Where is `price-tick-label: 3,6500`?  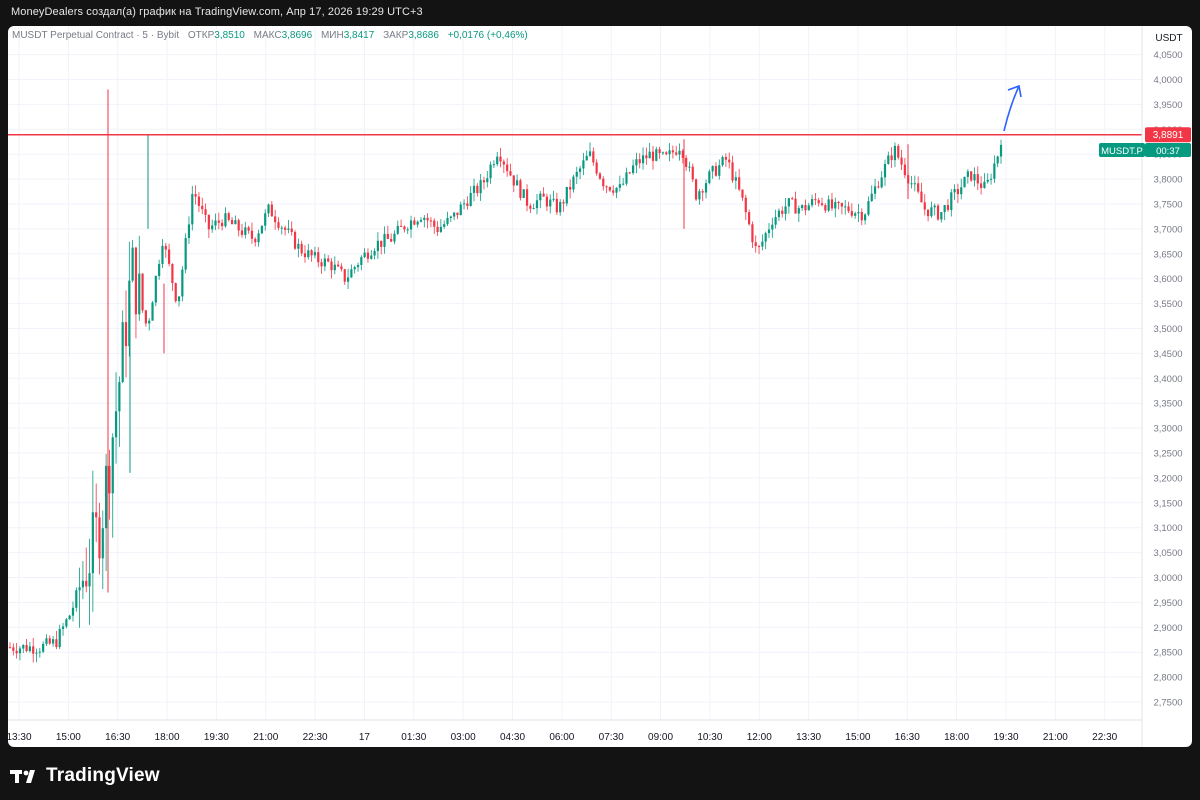 price-tick-label: 3,6500 is located at coordinates (1167, 254).